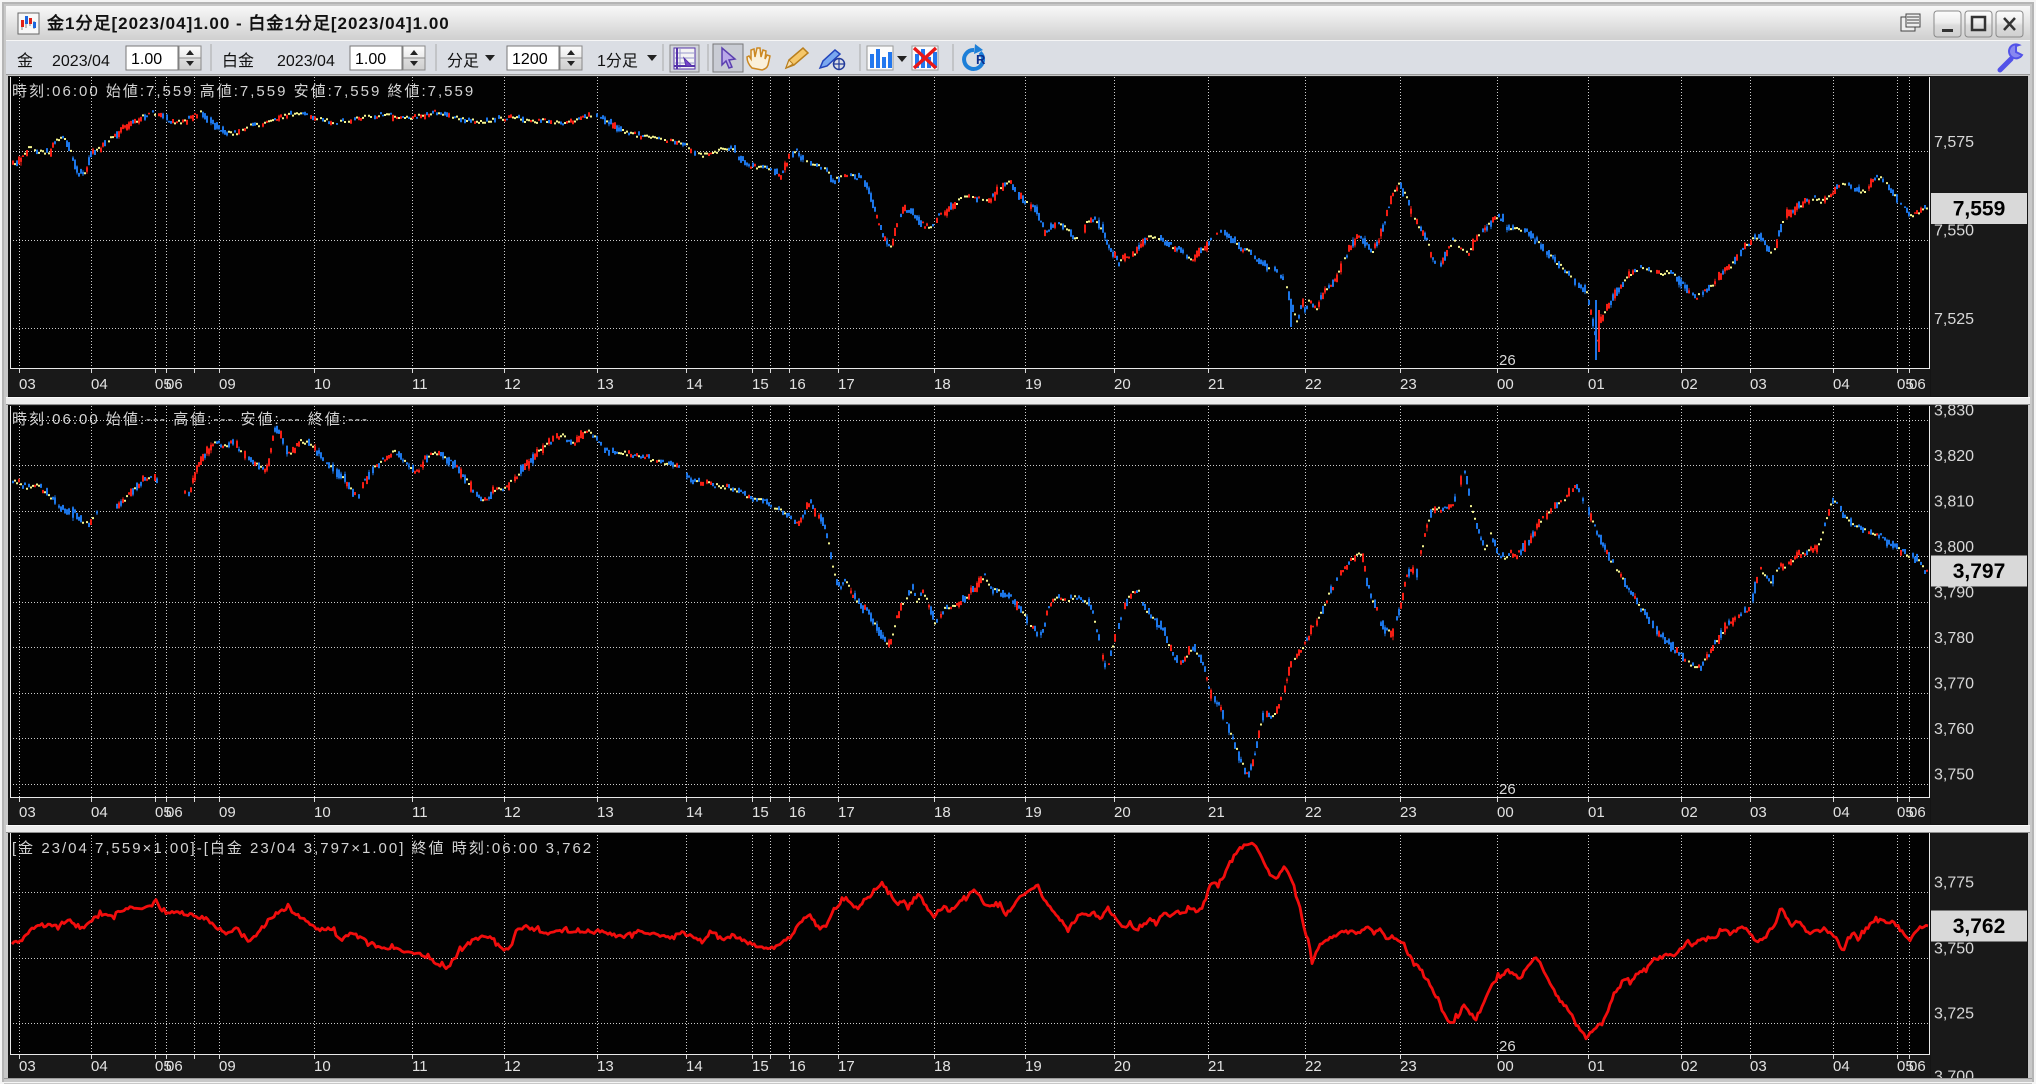 This screenshot has height=1084, width=2036. I want to click on svg-text: 3,780, so click(1954, 638).